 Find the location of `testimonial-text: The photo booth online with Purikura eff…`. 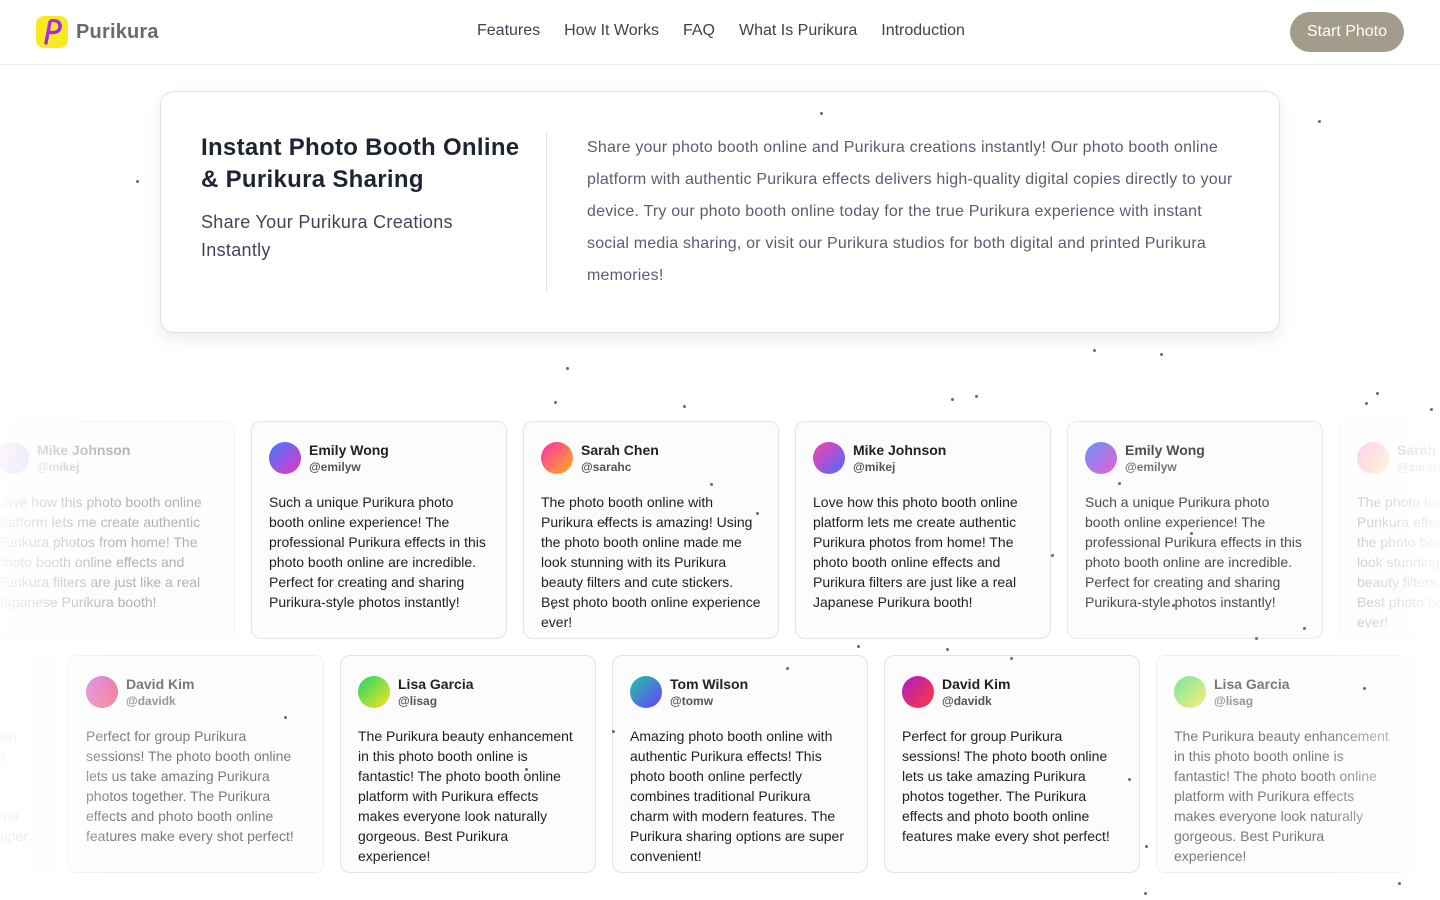

testimonial-text: The photo booth online with Purikura eff… is located at coordinates (1398, 562).